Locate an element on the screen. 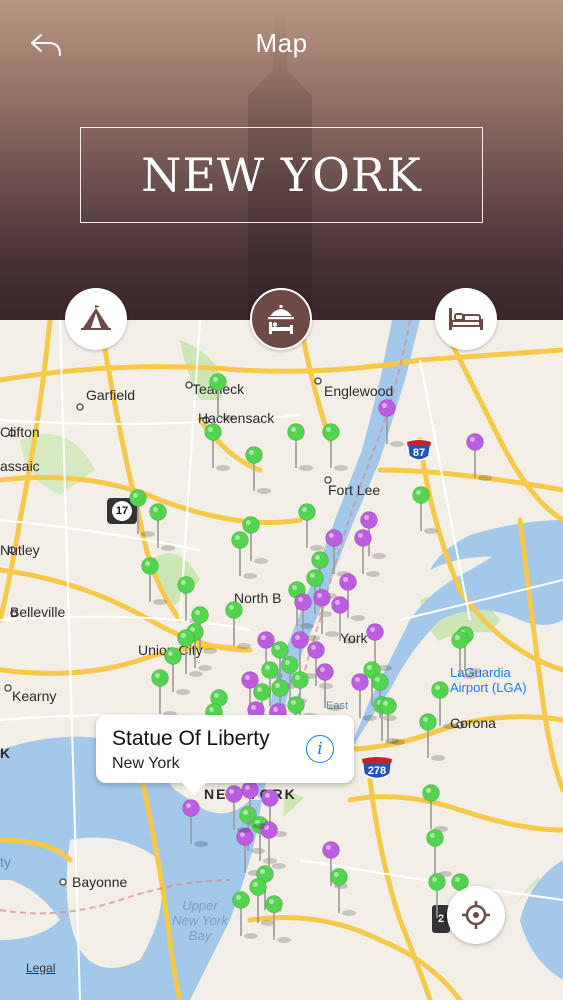 The width and height of the screenshot is (563, 1000). legal-link: Legal is located at coordinates (40, 968).